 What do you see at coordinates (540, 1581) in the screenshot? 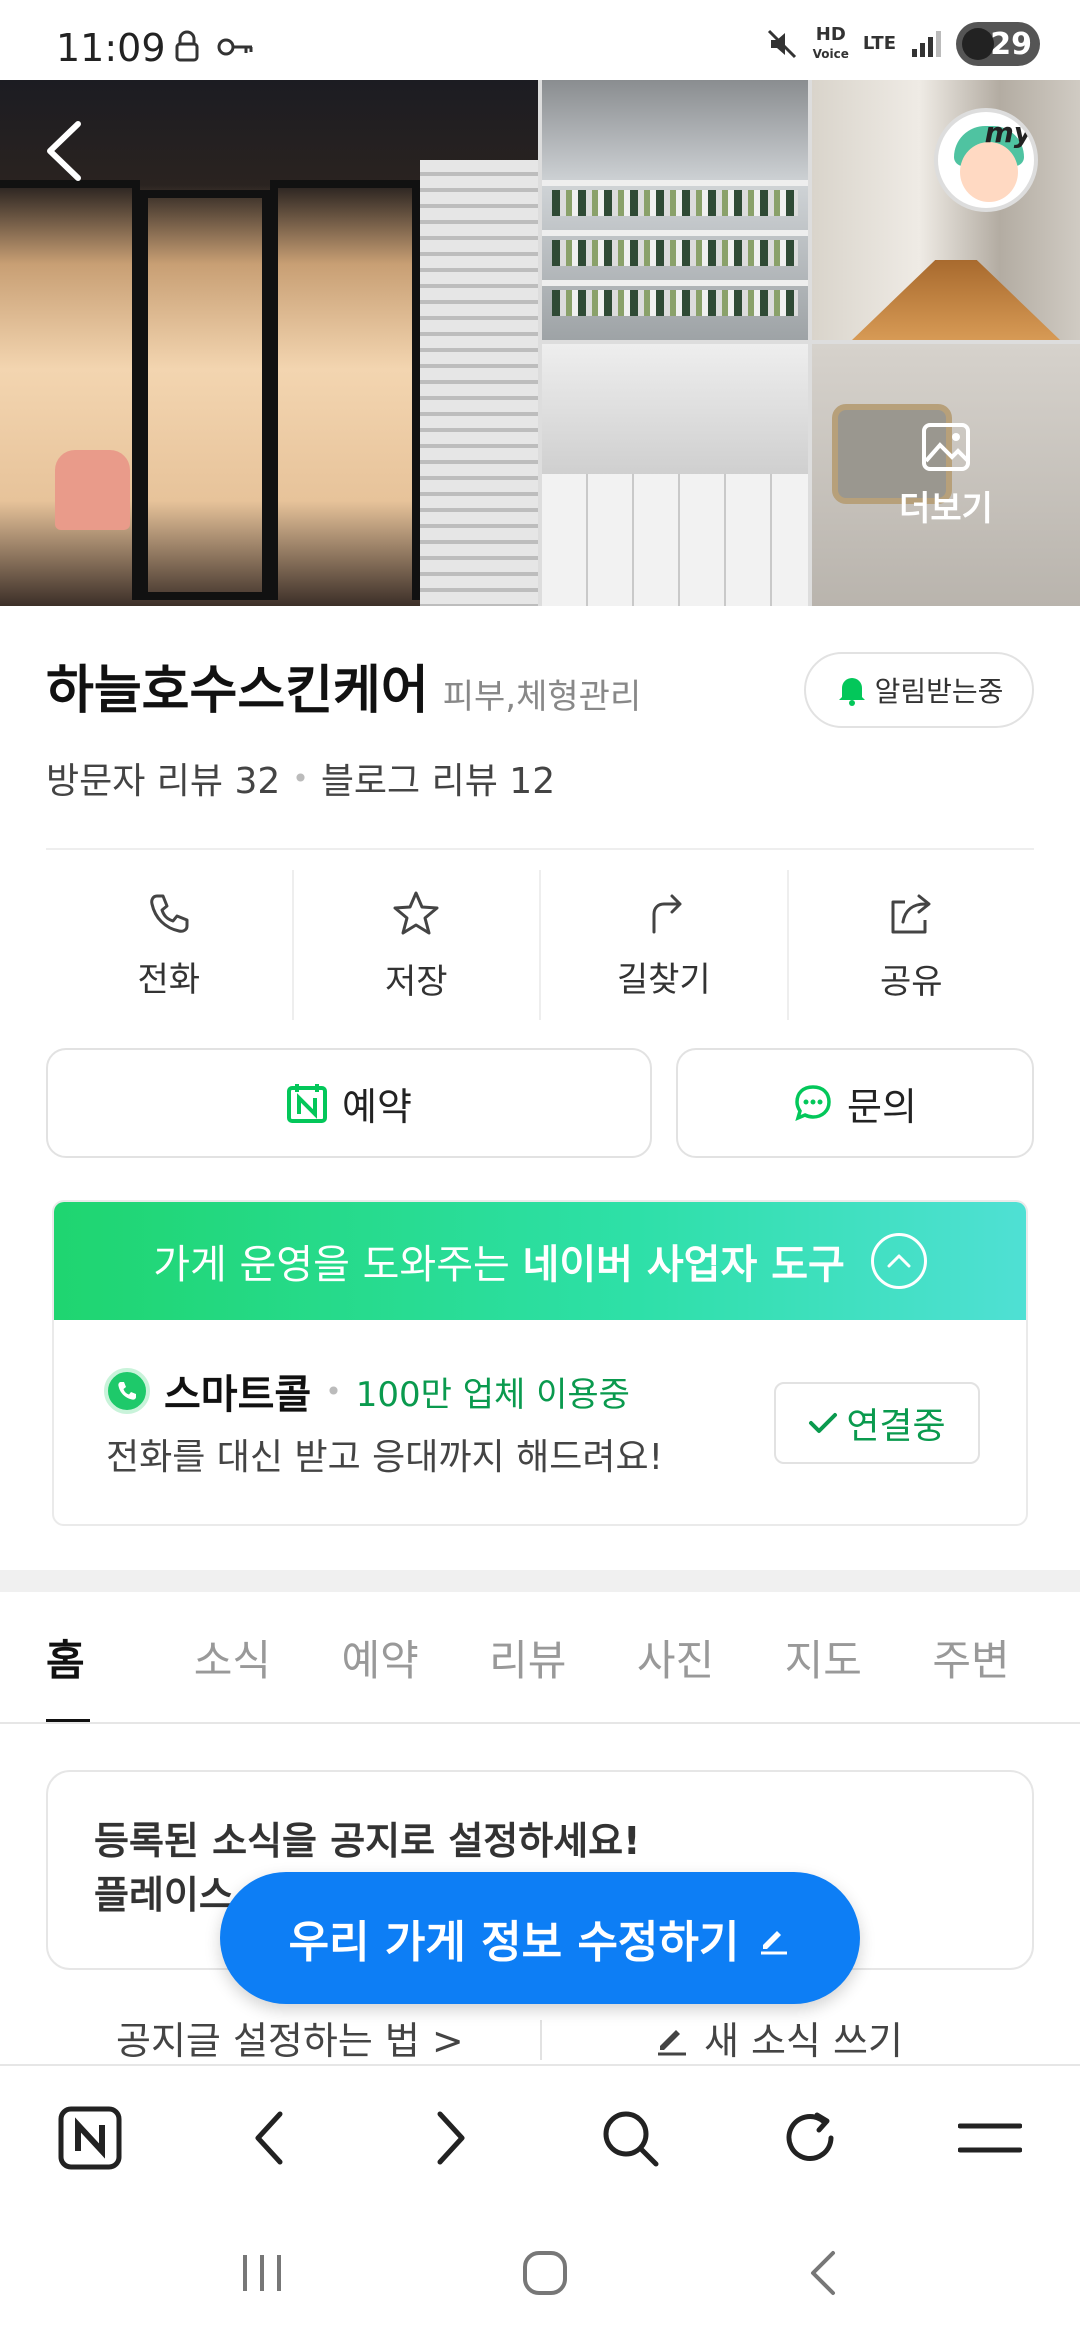
I see `section-divider` at bounding box center [540, 1581].